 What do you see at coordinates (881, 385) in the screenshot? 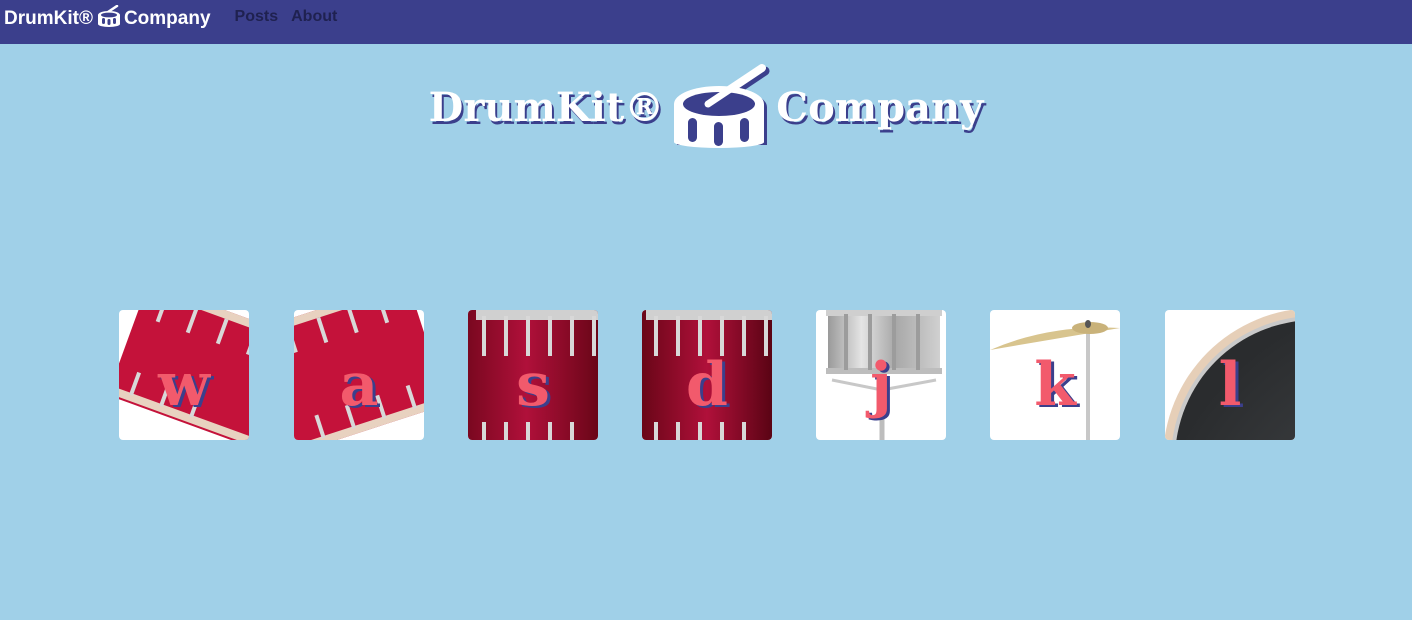
I see `key-letter: j` at bounding box center [881, 385].